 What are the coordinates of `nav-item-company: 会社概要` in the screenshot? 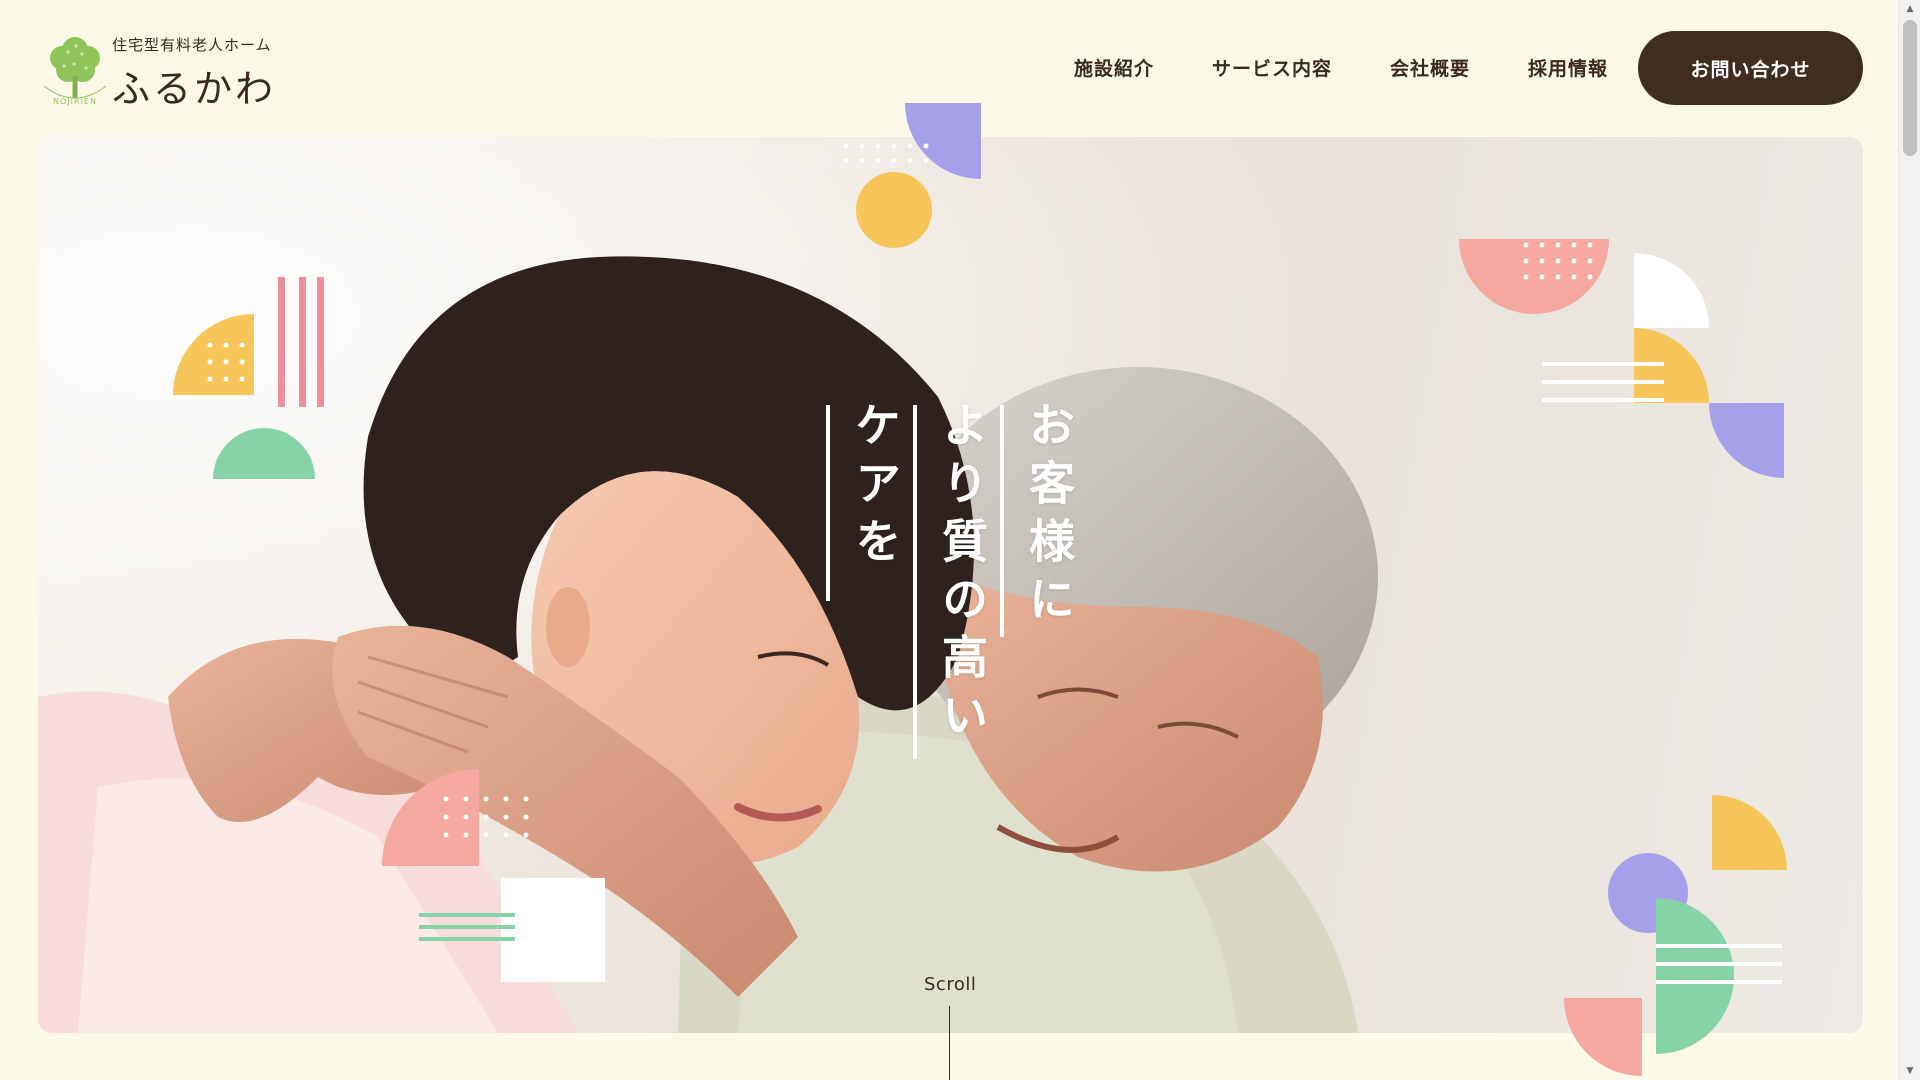 It's located at (1430, 67).